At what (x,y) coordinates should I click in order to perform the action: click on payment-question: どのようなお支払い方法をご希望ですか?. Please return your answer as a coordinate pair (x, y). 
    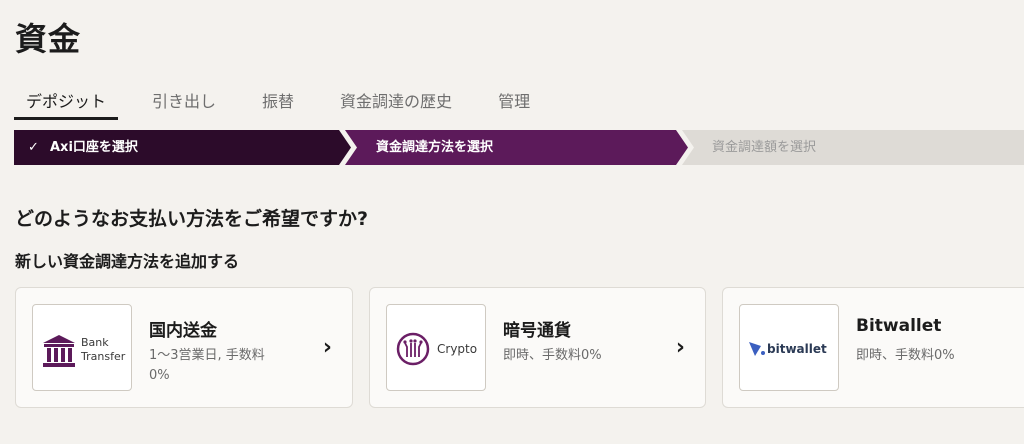
    Looking at the image, I should click on (192, 219).